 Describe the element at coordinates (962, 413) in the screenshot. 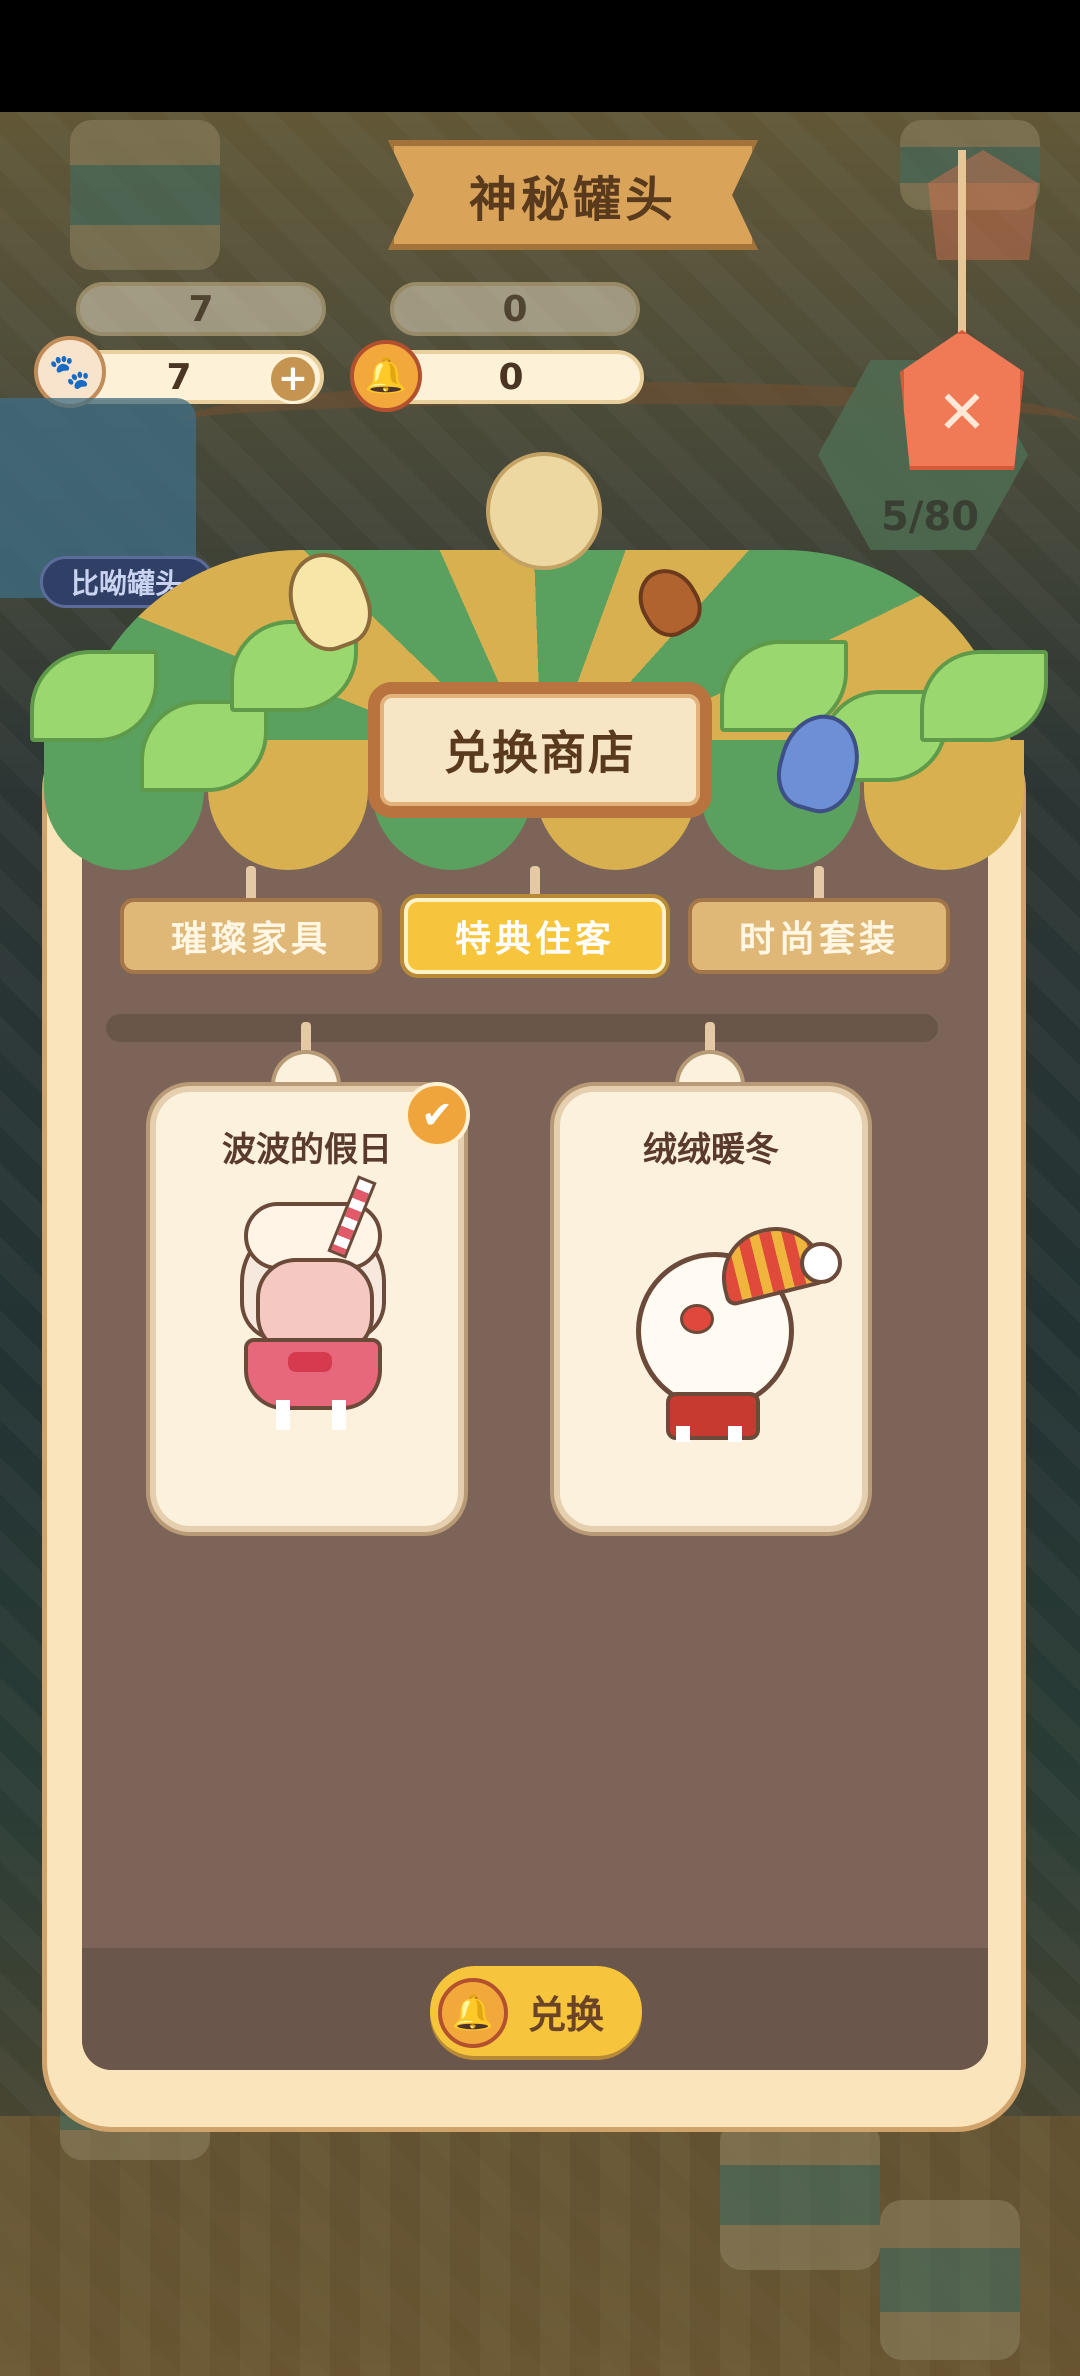

I see `close-icon: ✕` at that location.